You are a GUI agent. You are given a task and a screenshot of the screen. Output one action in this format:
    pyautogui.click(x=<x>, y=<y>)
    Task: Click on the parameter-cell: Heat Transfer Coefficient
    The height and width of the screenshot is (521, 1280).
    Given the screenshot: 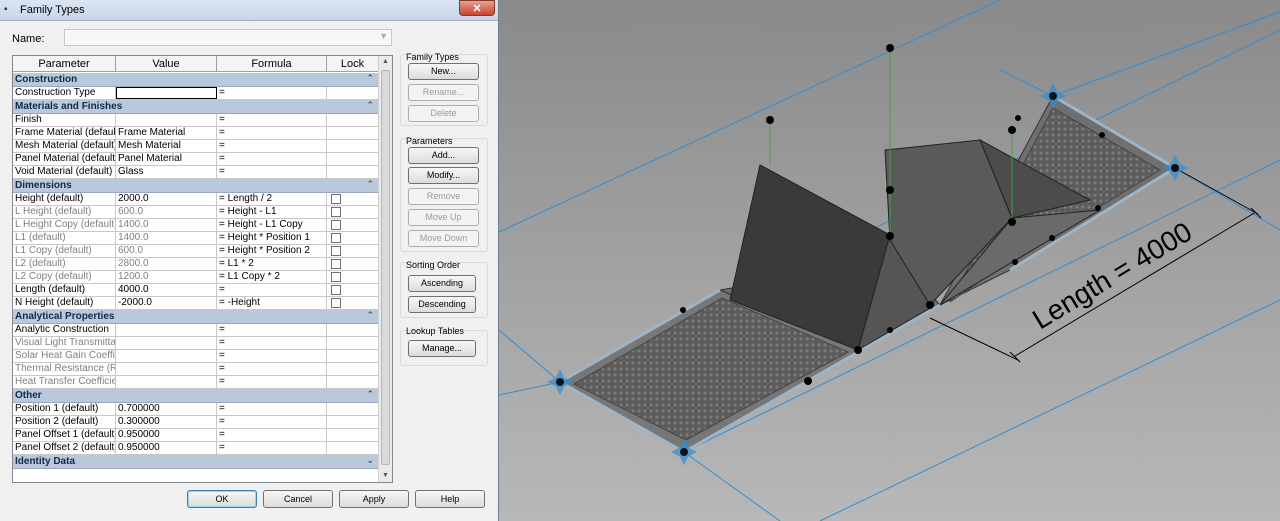 What is the action you would take?
    pyautogui.click(x=64, y=382)
    